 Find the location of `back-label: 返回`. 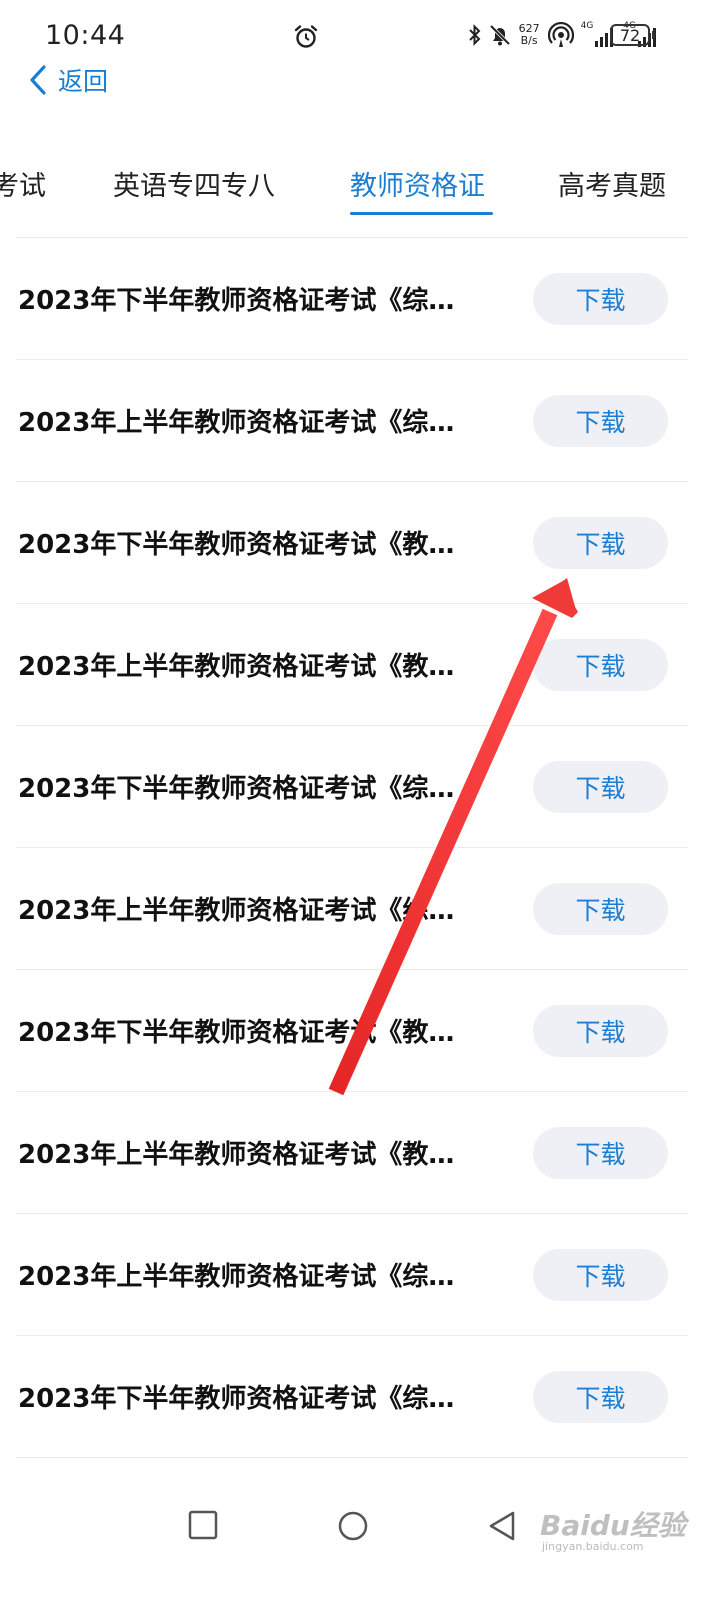

back-label: 返回 is located at coordinates (83, 81).